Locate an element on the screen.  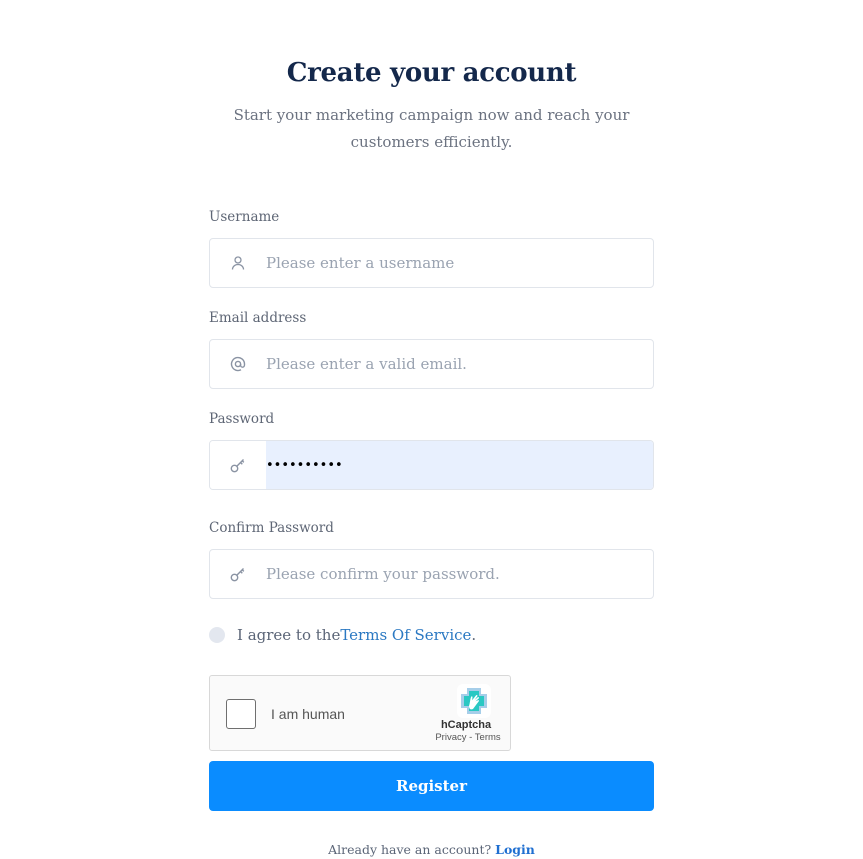
username-field-wrapper is located at coordinates (431, 263).